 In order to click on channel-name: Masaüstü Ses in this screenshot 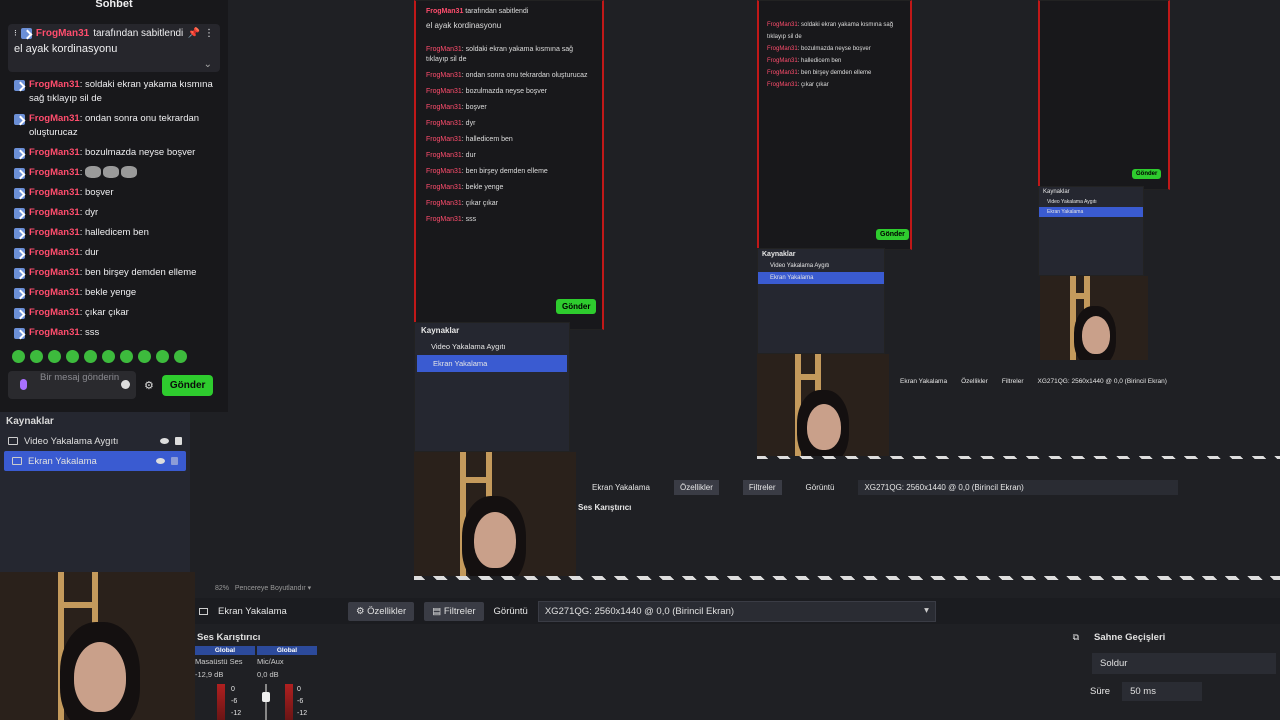, I will do `click(225, 661)`.